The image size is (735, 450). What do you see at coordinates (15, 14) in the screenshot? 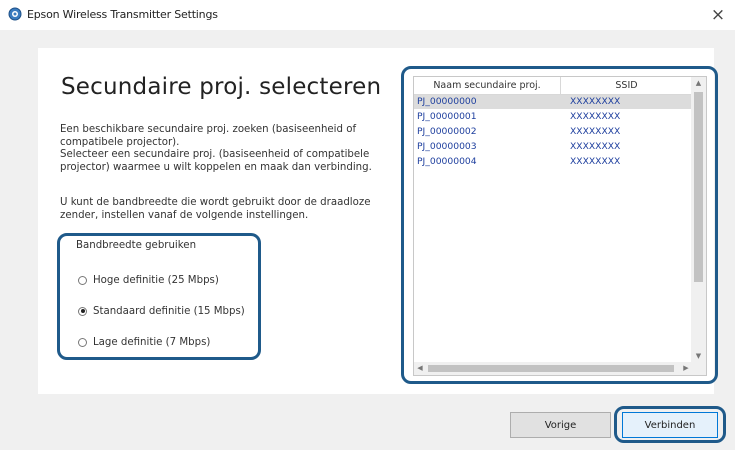
I see `epson-app-icon` at bounding box center [15, 14].